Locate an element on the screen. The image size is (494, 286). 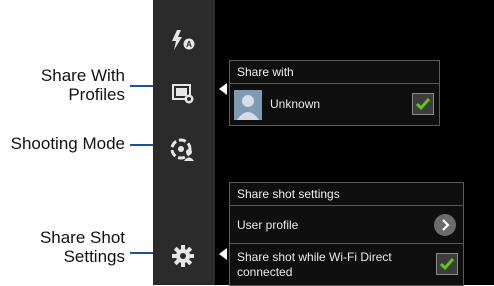
wifi-direct-label-line2: connected is located at coordinates (265, 272).